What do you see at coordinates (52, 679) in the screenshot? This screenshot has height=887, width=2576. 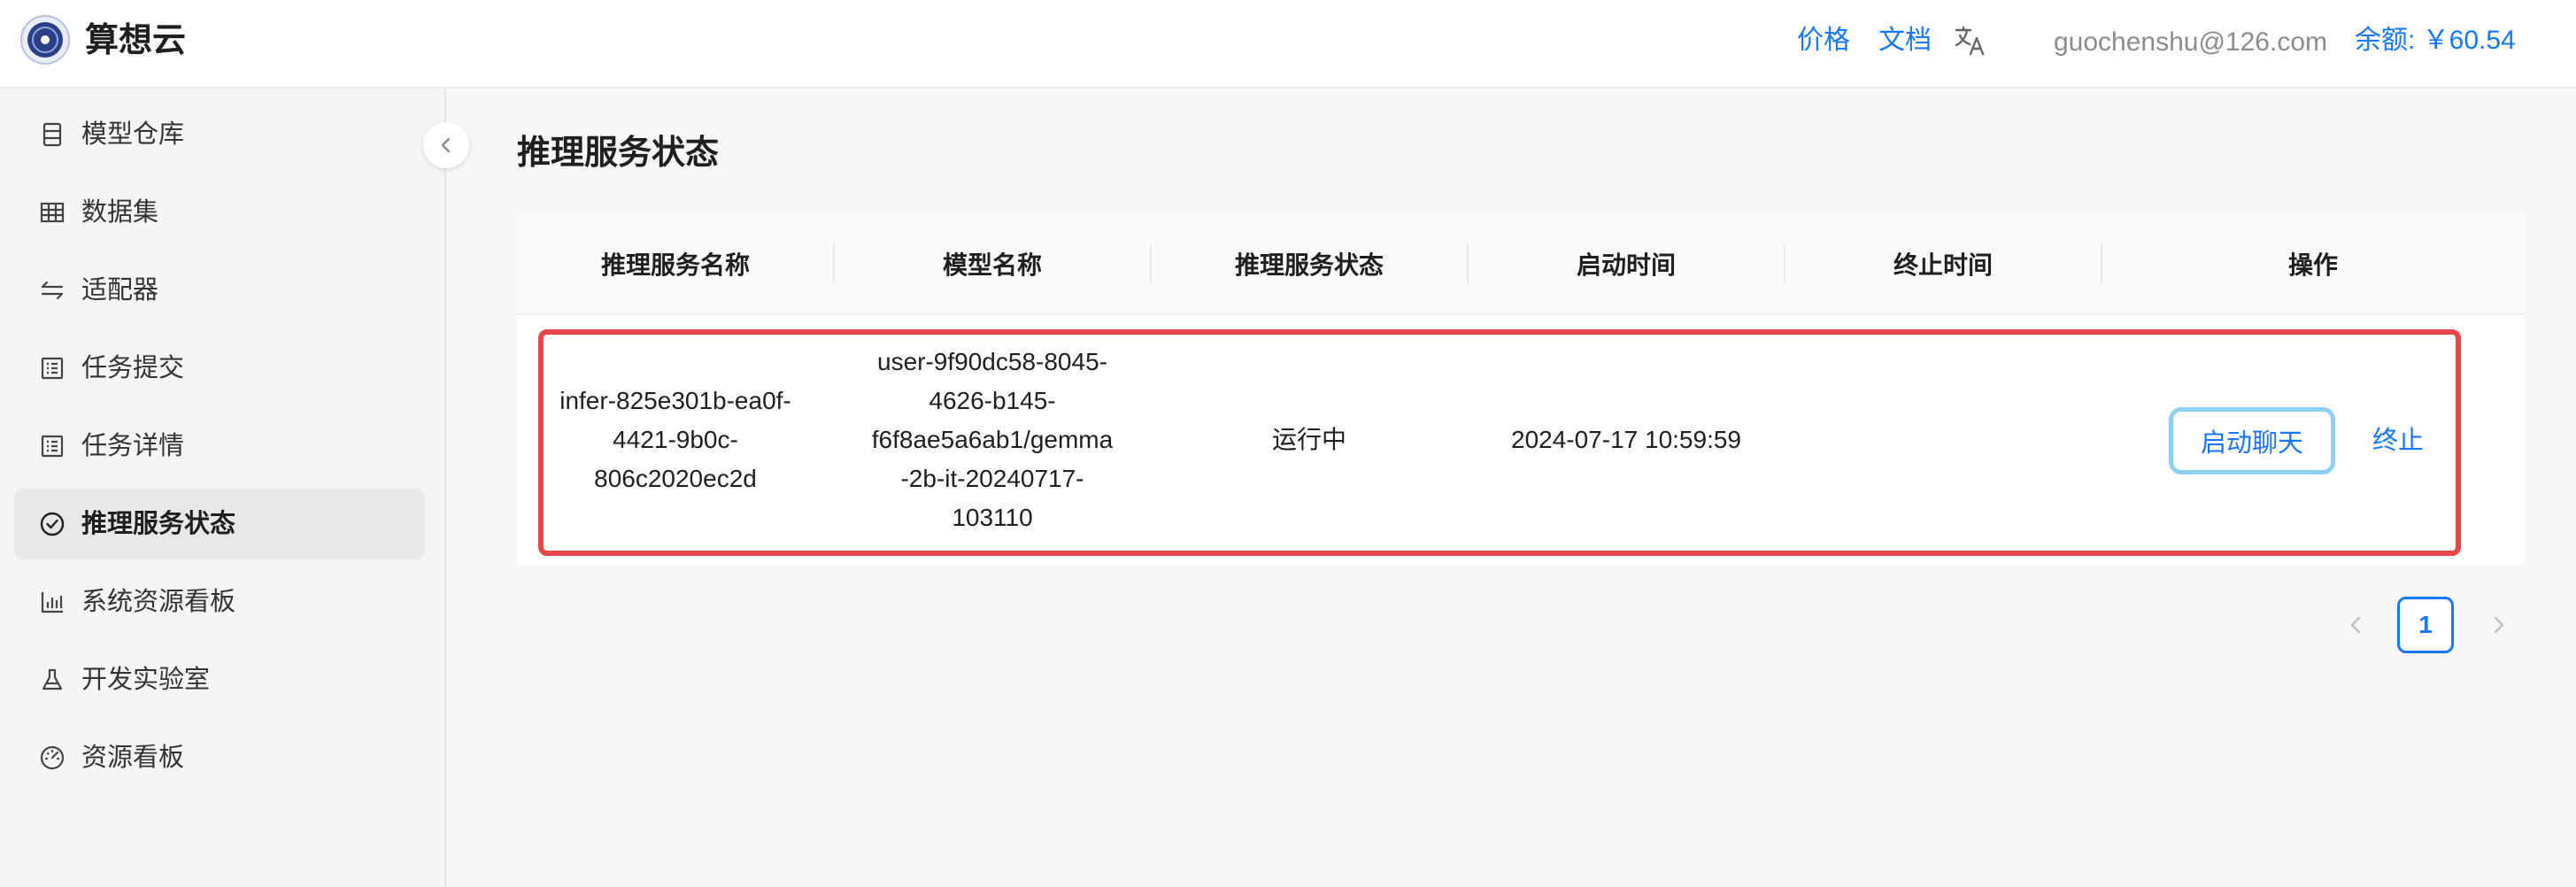 I see `flask-icon` at bounding box center [52, 679].